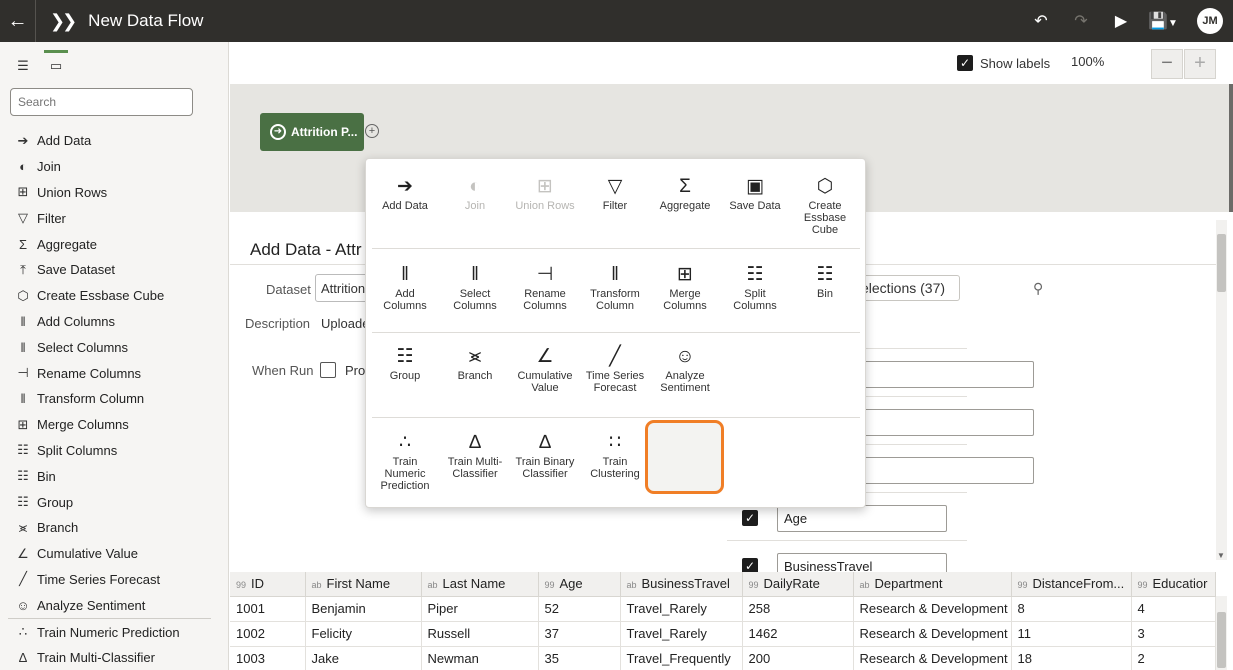 This screenshot has height=670, width=1233. I want to click on when-run-label: When Run, so click(283, 370).